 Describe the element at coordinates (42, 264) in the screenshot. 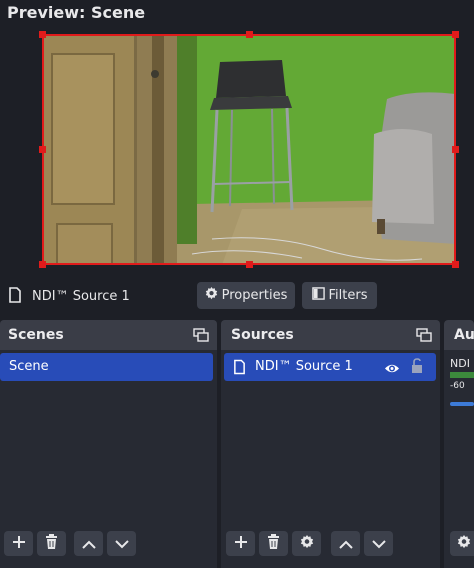

I see `resize-handle-bottom-left` at that location.